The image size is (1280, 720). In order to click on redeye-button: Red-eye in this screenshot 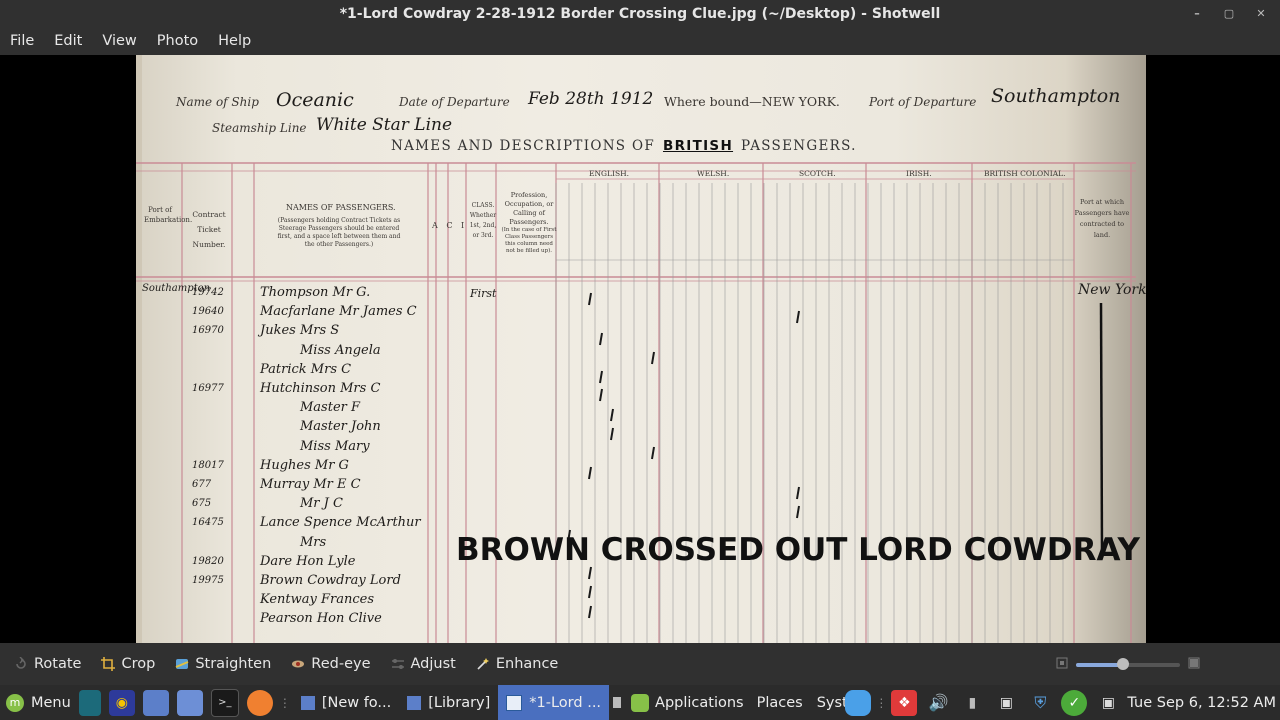, I will do `click(331, 664)`.